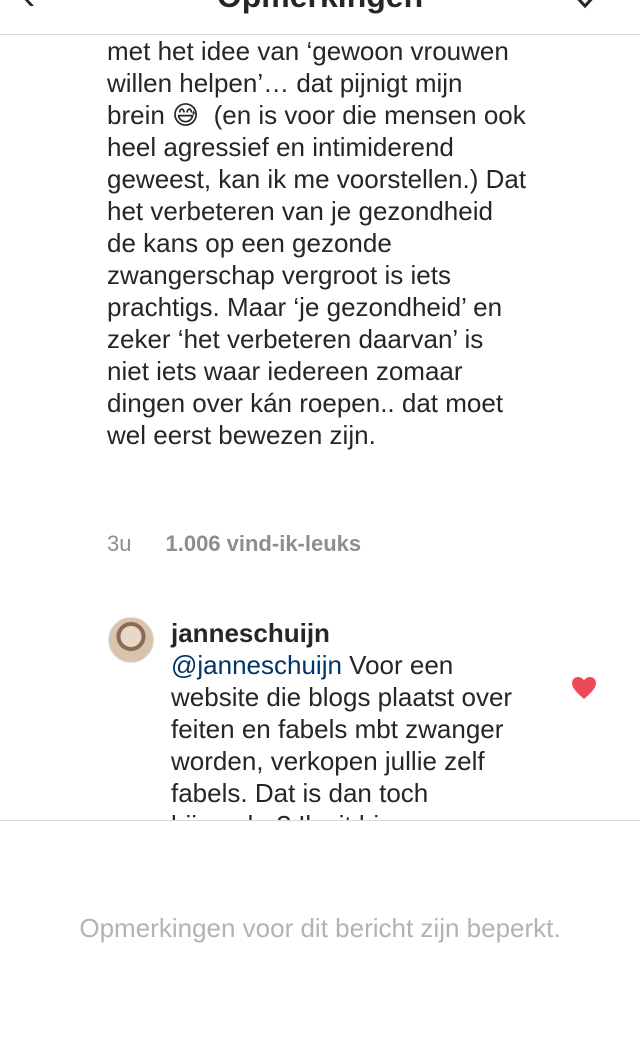 Image resolution: width=640 pixels, height=1040 pixels. Describe the element at coordinates (320, 7) in the screenshot. I see `page-title: Opmerkingen` at that location.